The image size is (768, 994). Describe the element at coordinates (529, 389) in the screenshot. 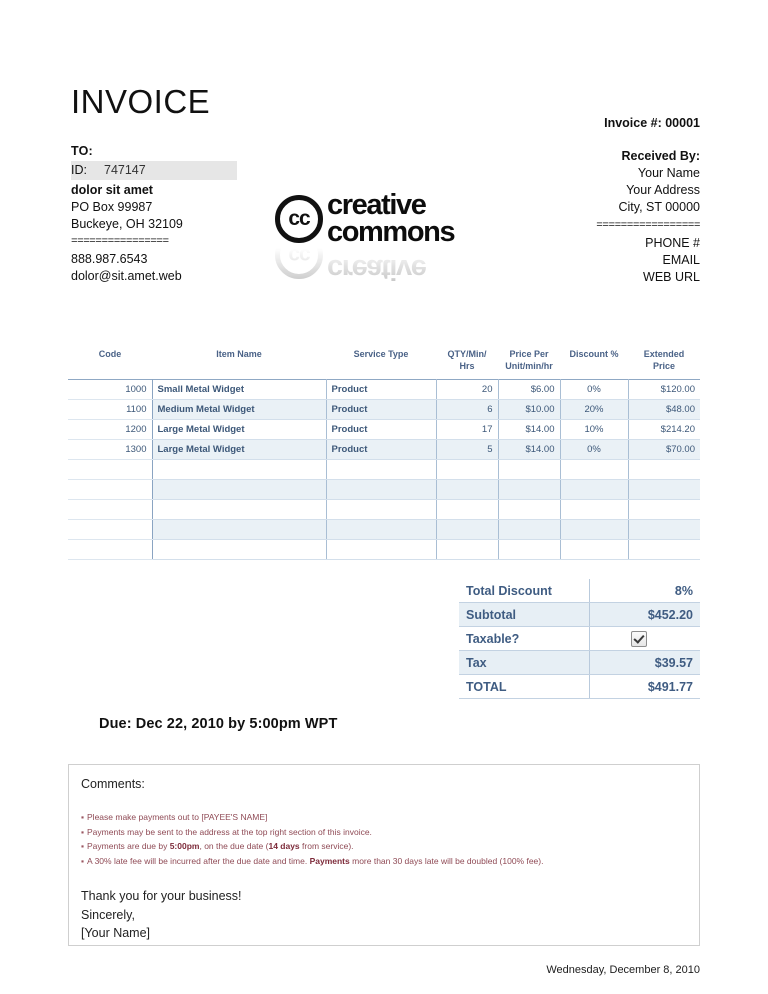

I see `line-item-unit-price: $6.00` at that location.